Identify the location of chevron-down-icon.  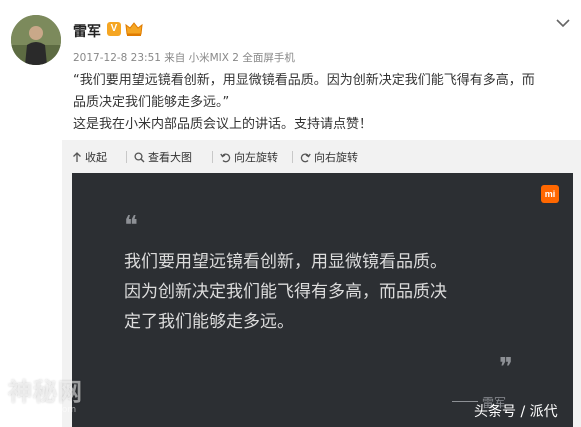
(563, 23).